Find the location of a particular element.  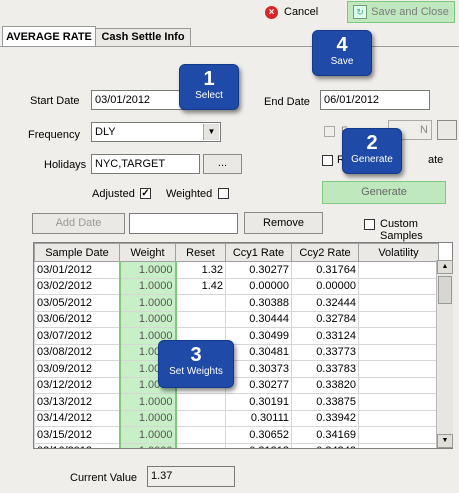

col-sample-date: Sample Date is located at coordinates (77, 252).